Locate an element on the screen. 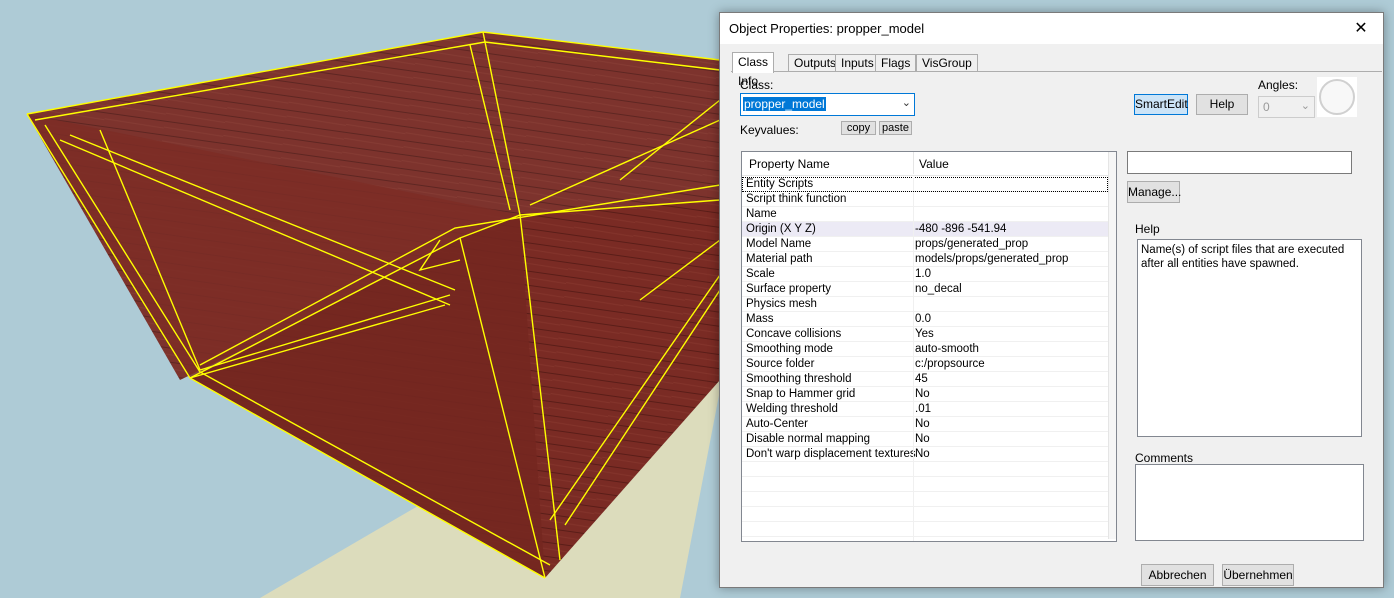 The width and height of the screenshot is (1394, 598). angles-label: Angles: is located at coordinates (1278, 85).